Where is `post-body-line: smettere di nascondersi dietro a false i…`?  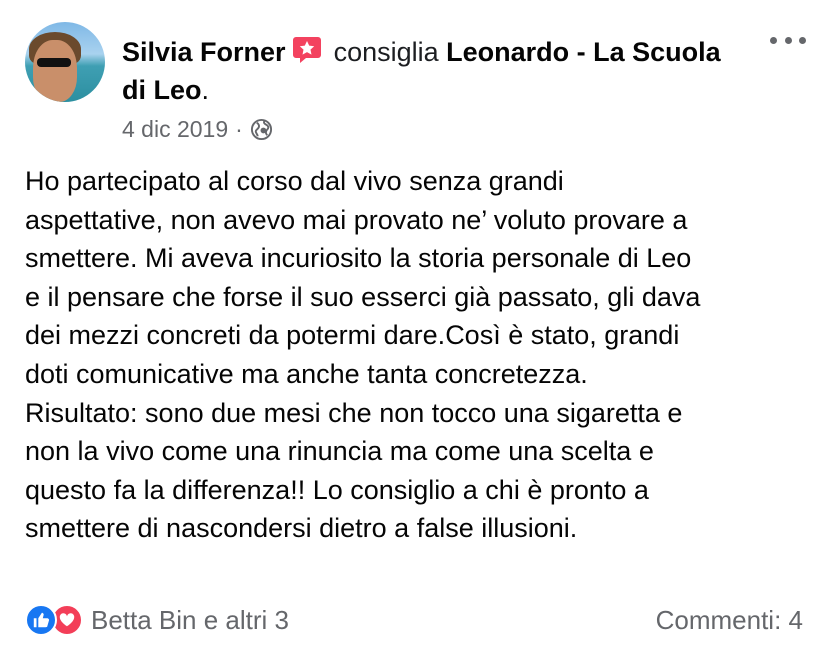 post-body-line: smettere di nascondersi dietro a false i… is located at coordinates (301, 528).